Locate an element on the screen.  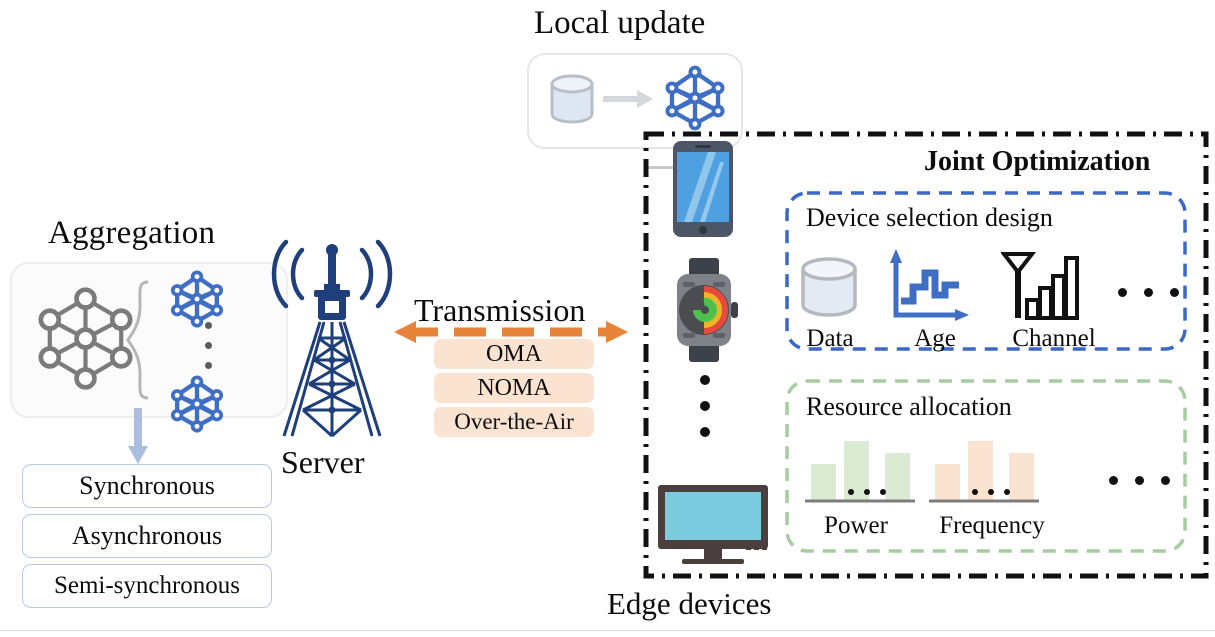
resource-label-power: Power is located at coordinates (856, 525).